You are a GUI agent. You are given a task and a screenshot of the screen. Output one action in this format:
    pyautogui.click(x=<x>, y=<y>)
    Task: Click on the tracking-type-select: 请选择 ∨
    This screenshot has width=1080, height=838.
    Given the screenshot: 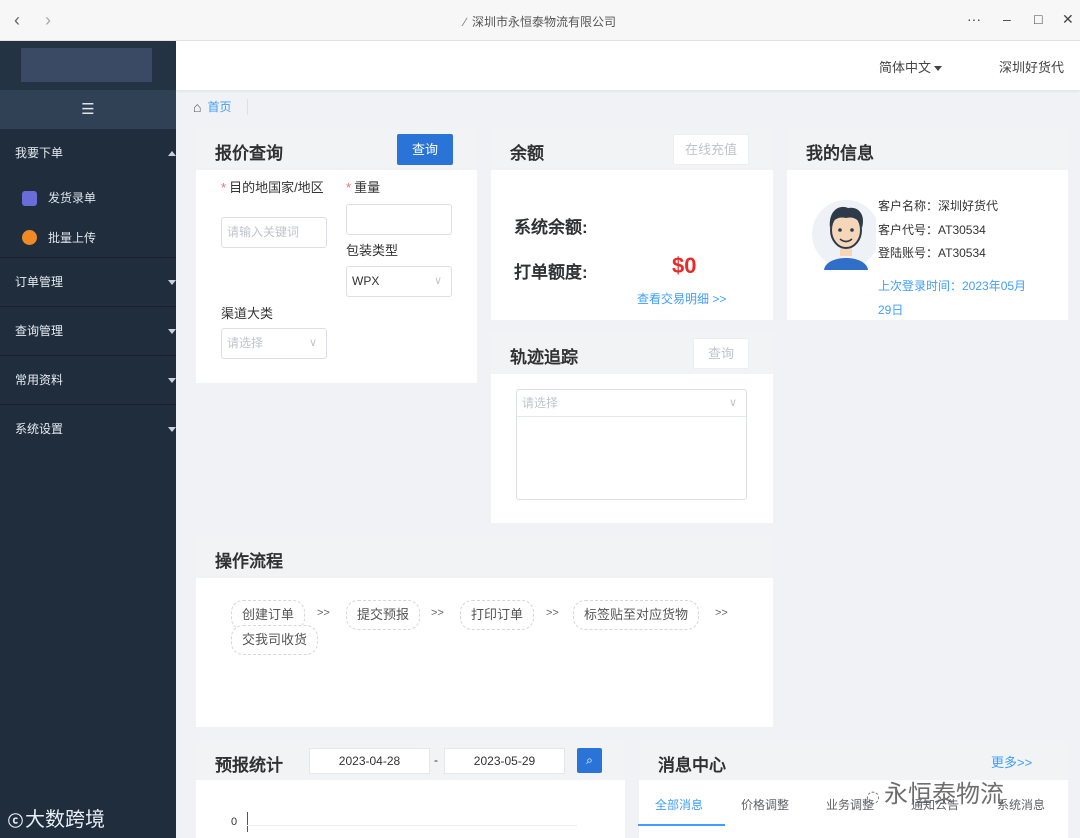 What is the action you would take?
    pyautogui.click(x=631, y=403)
    